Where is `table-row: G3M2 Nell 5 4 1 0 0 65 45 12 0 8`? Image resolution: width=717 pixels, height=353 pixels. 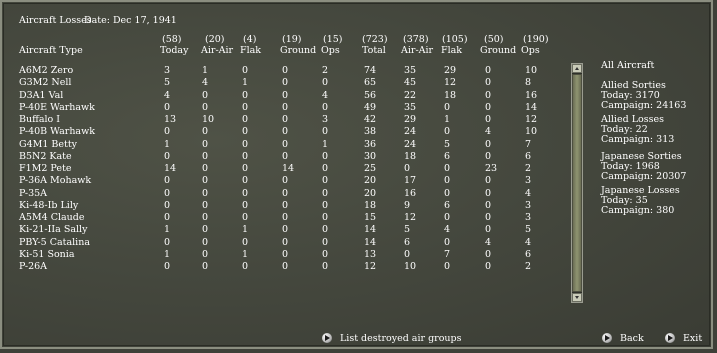
table-row: G3M2 Nell 5 4 1 0 0 65 45 12 0 8 is located at coordinates (282, 83).